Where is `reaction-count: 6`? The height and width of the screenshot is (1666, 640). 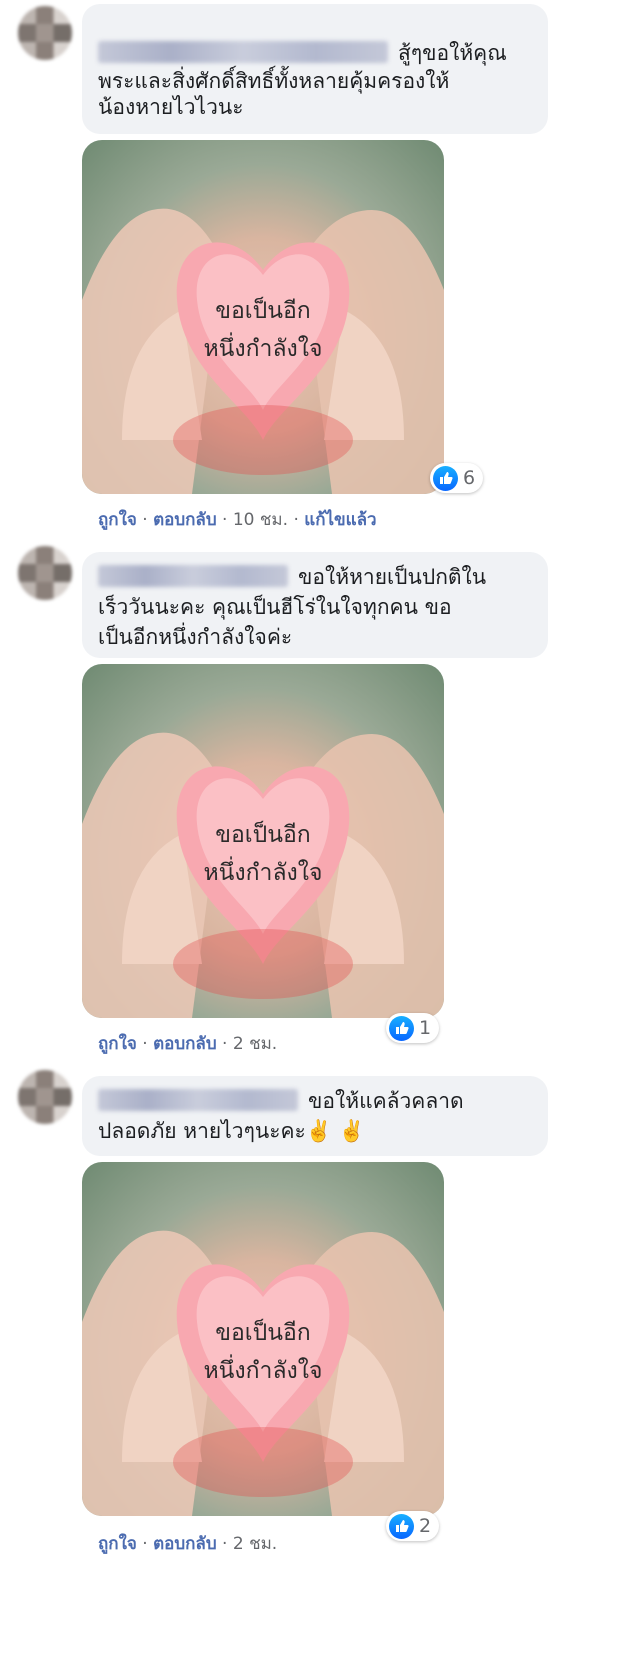
reaction-count: 6 is located at coordinates (469, 478).